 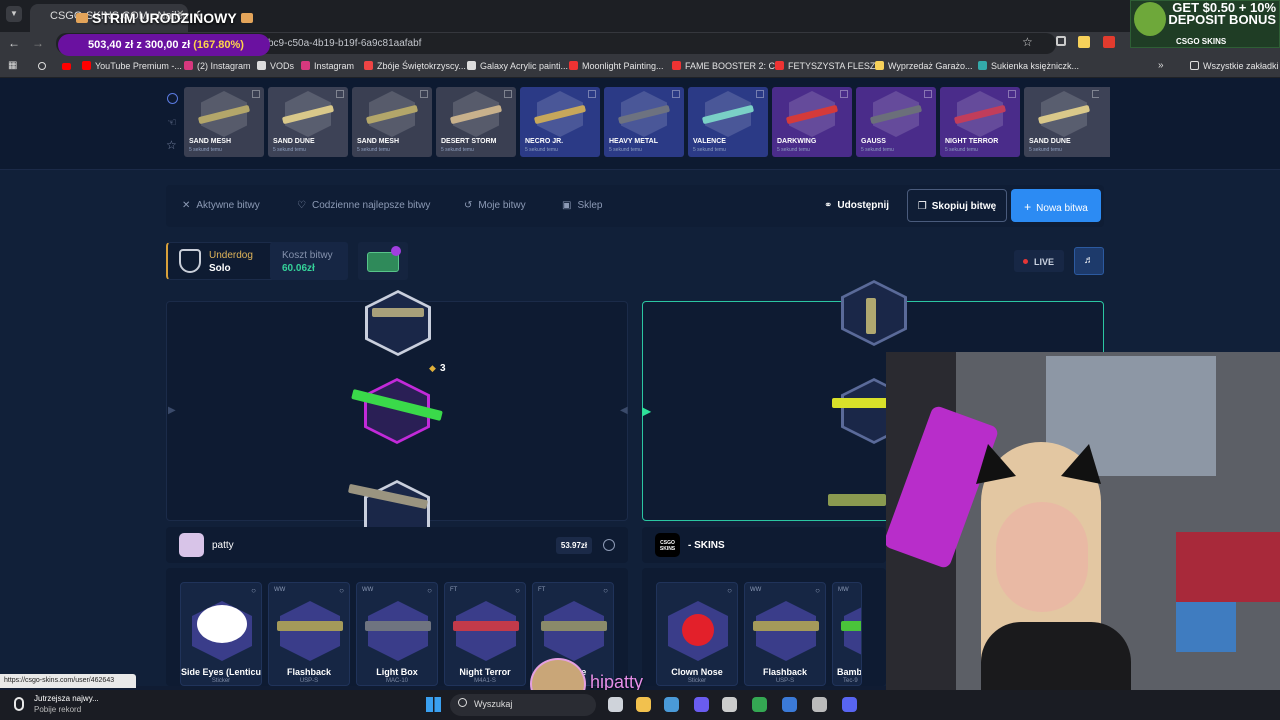 I want to click on chrome-icon, so click(x=759, y=704).